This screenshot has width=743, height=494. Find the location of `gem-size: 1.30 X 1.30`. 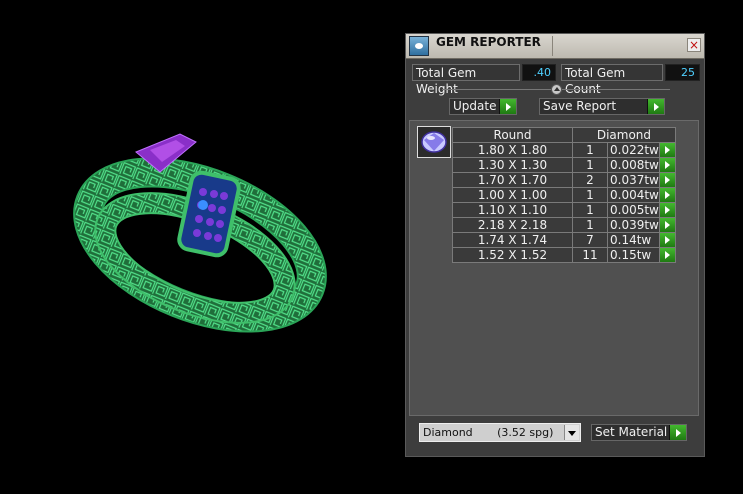

gem-size: 1.30 X 1.30 is located at coordinates (512, 165).